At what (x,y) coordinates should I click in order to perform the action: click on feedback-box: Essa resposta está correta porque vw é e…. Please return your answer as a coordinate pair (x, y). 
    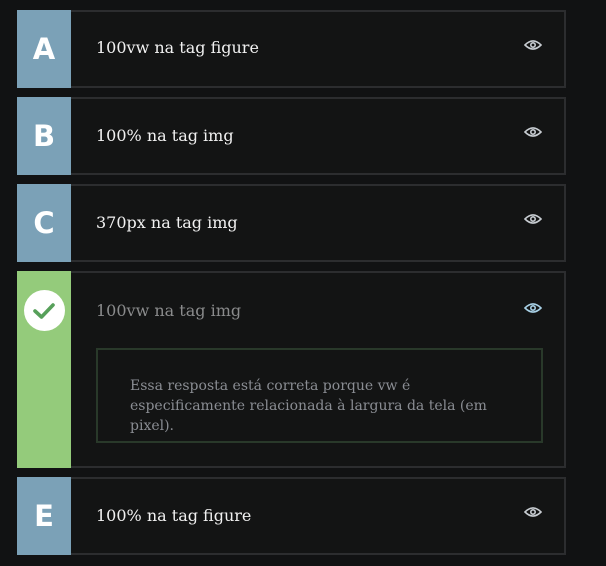
    Looking at the image, I should click on (319, 395).